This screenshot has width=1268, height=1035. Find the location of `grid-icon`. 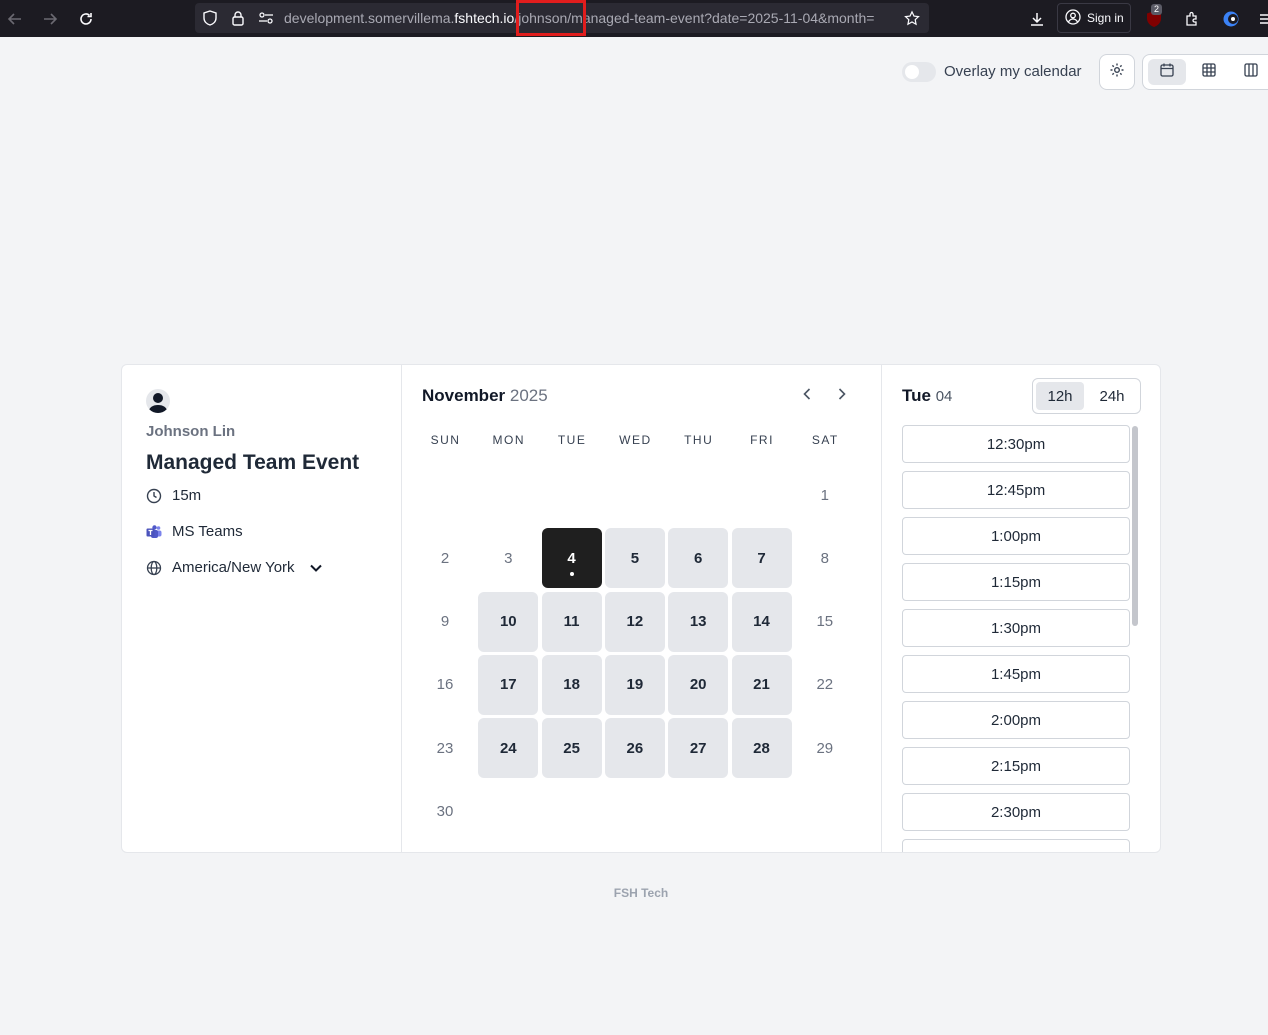

grid-icon is located at coordinates (1209, 72).